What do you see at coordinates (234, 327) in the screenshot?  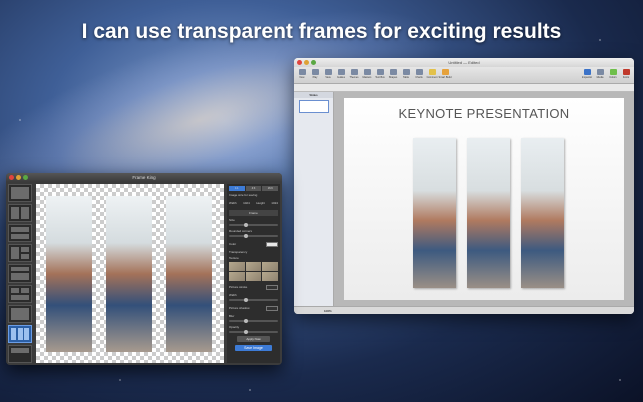 I see `opacity-label: Opacity` at bounding box center [234, 327].